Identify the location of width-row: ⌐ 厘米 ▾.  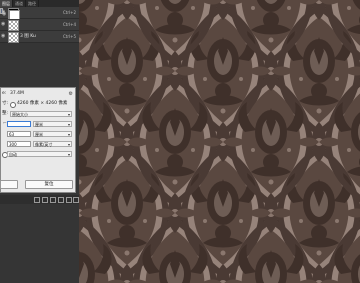
(38, 124).